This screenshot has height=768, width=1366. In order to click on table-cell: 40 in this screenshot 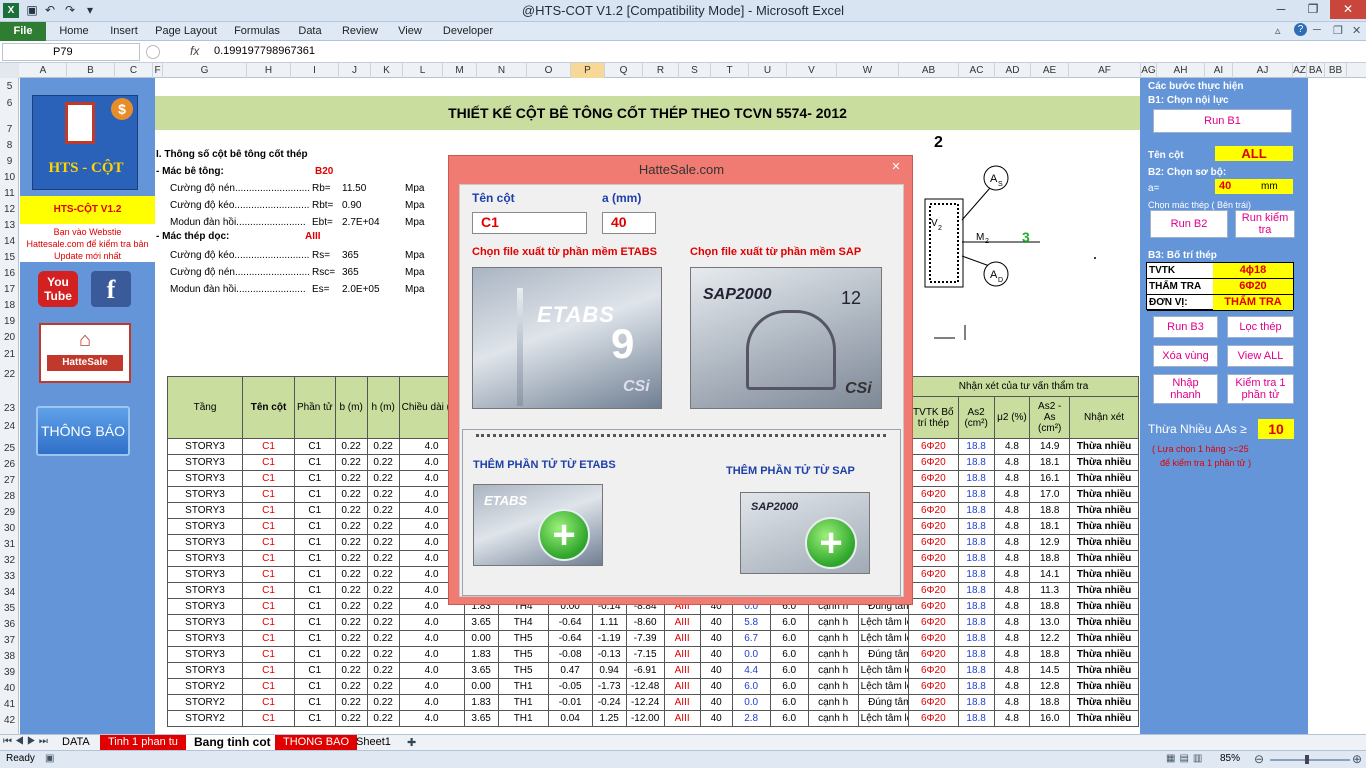, I will do `click(716, 670)`.